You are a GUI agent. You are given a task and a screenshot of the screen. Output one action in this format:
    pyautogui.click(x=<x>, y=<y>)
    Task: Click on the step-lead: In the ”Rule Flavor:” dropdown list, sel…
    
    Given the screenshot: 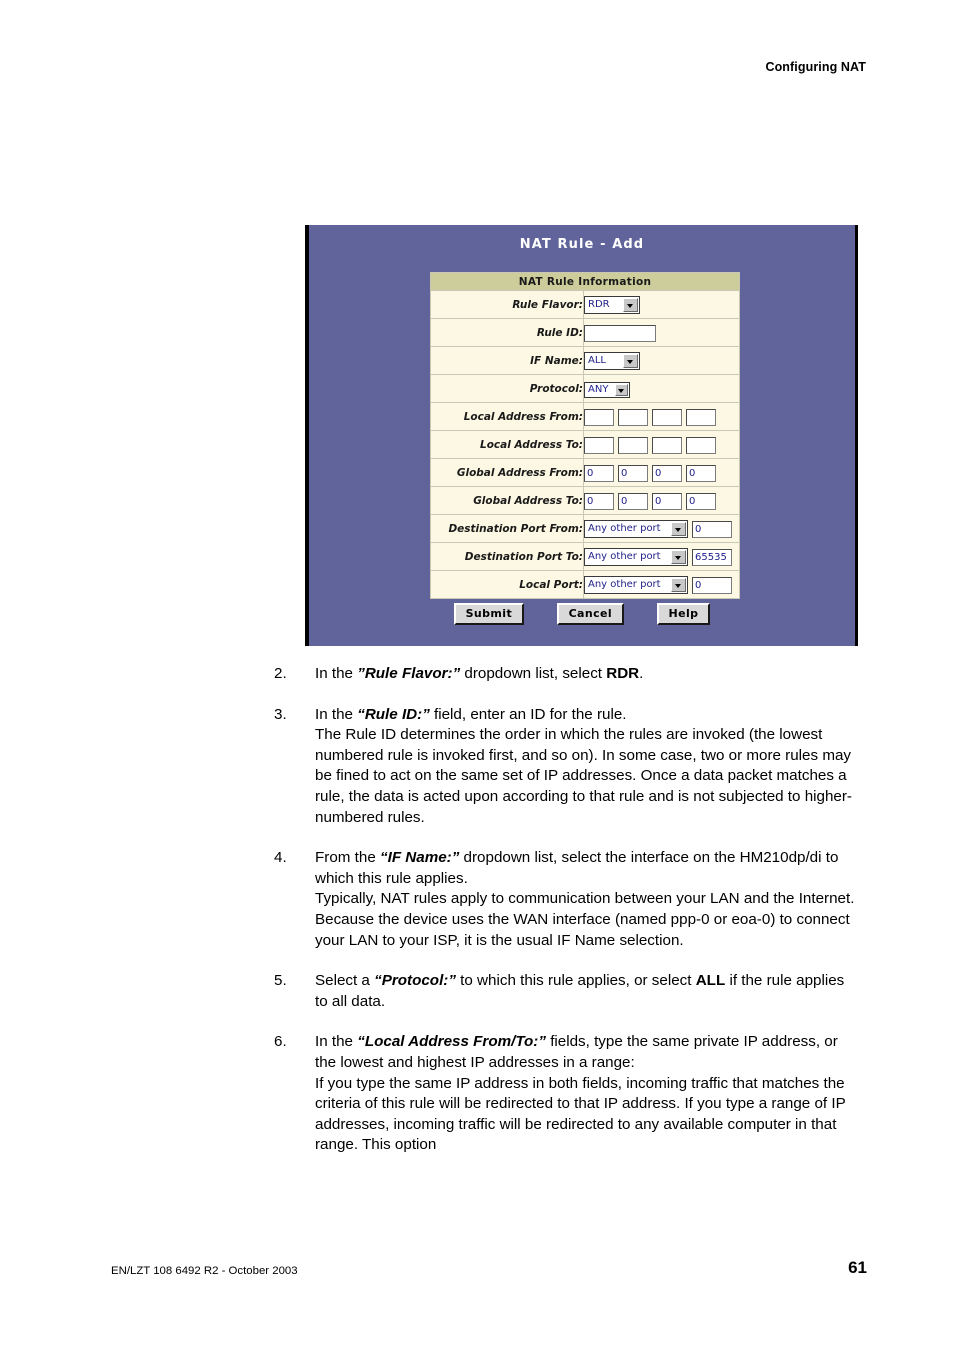 What is the action you would take?
    pyautogui.click(x=586, y=674)
    